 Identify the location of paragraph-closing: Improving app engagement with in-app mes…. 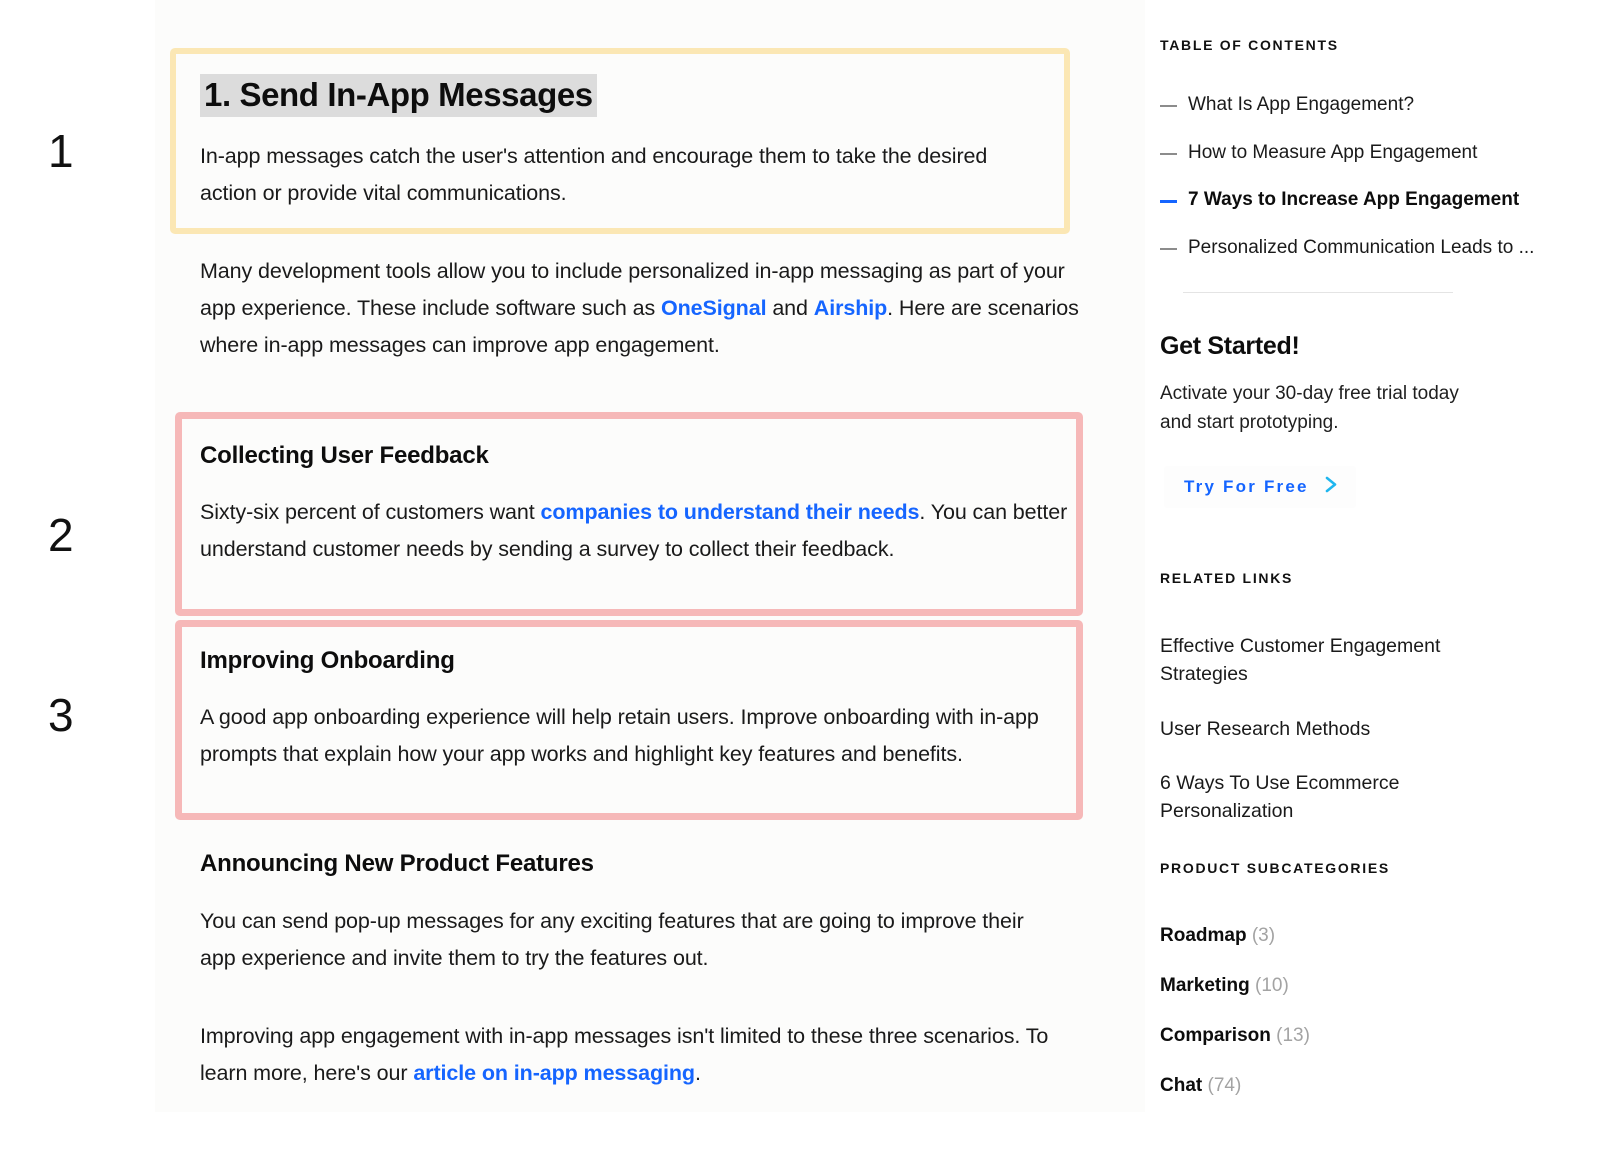
(630, 1055).